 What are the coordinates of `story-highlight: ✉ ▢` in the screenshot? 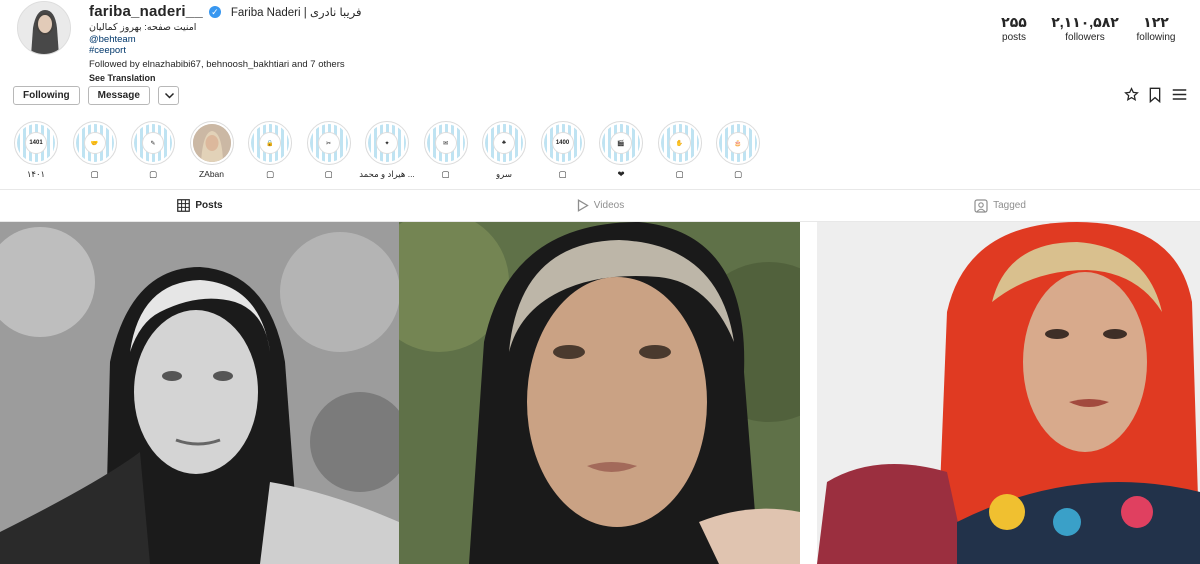 It's located at (445, 150).